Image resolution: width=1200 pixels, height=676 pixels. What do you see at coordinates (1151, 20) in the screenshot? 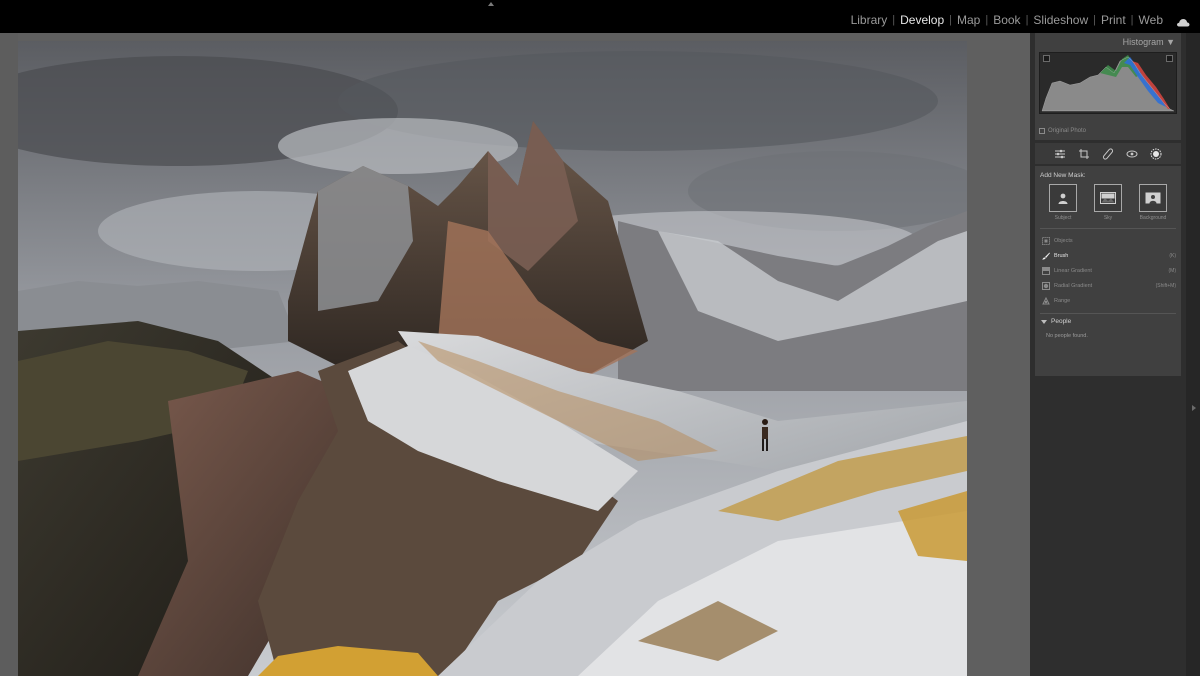
I see `module-web: Web` at bounding box center [1151, 20].